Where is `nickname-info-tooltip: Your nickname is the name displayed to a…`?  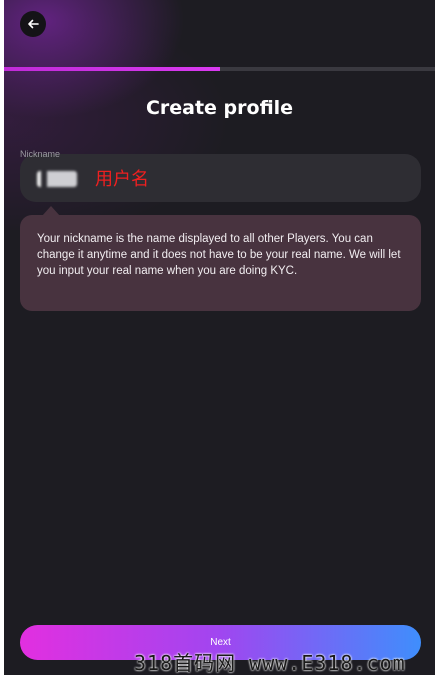
nickname-info-tooltip: Your nickname is the name displayed to a… is located at coordinates (220, 263).